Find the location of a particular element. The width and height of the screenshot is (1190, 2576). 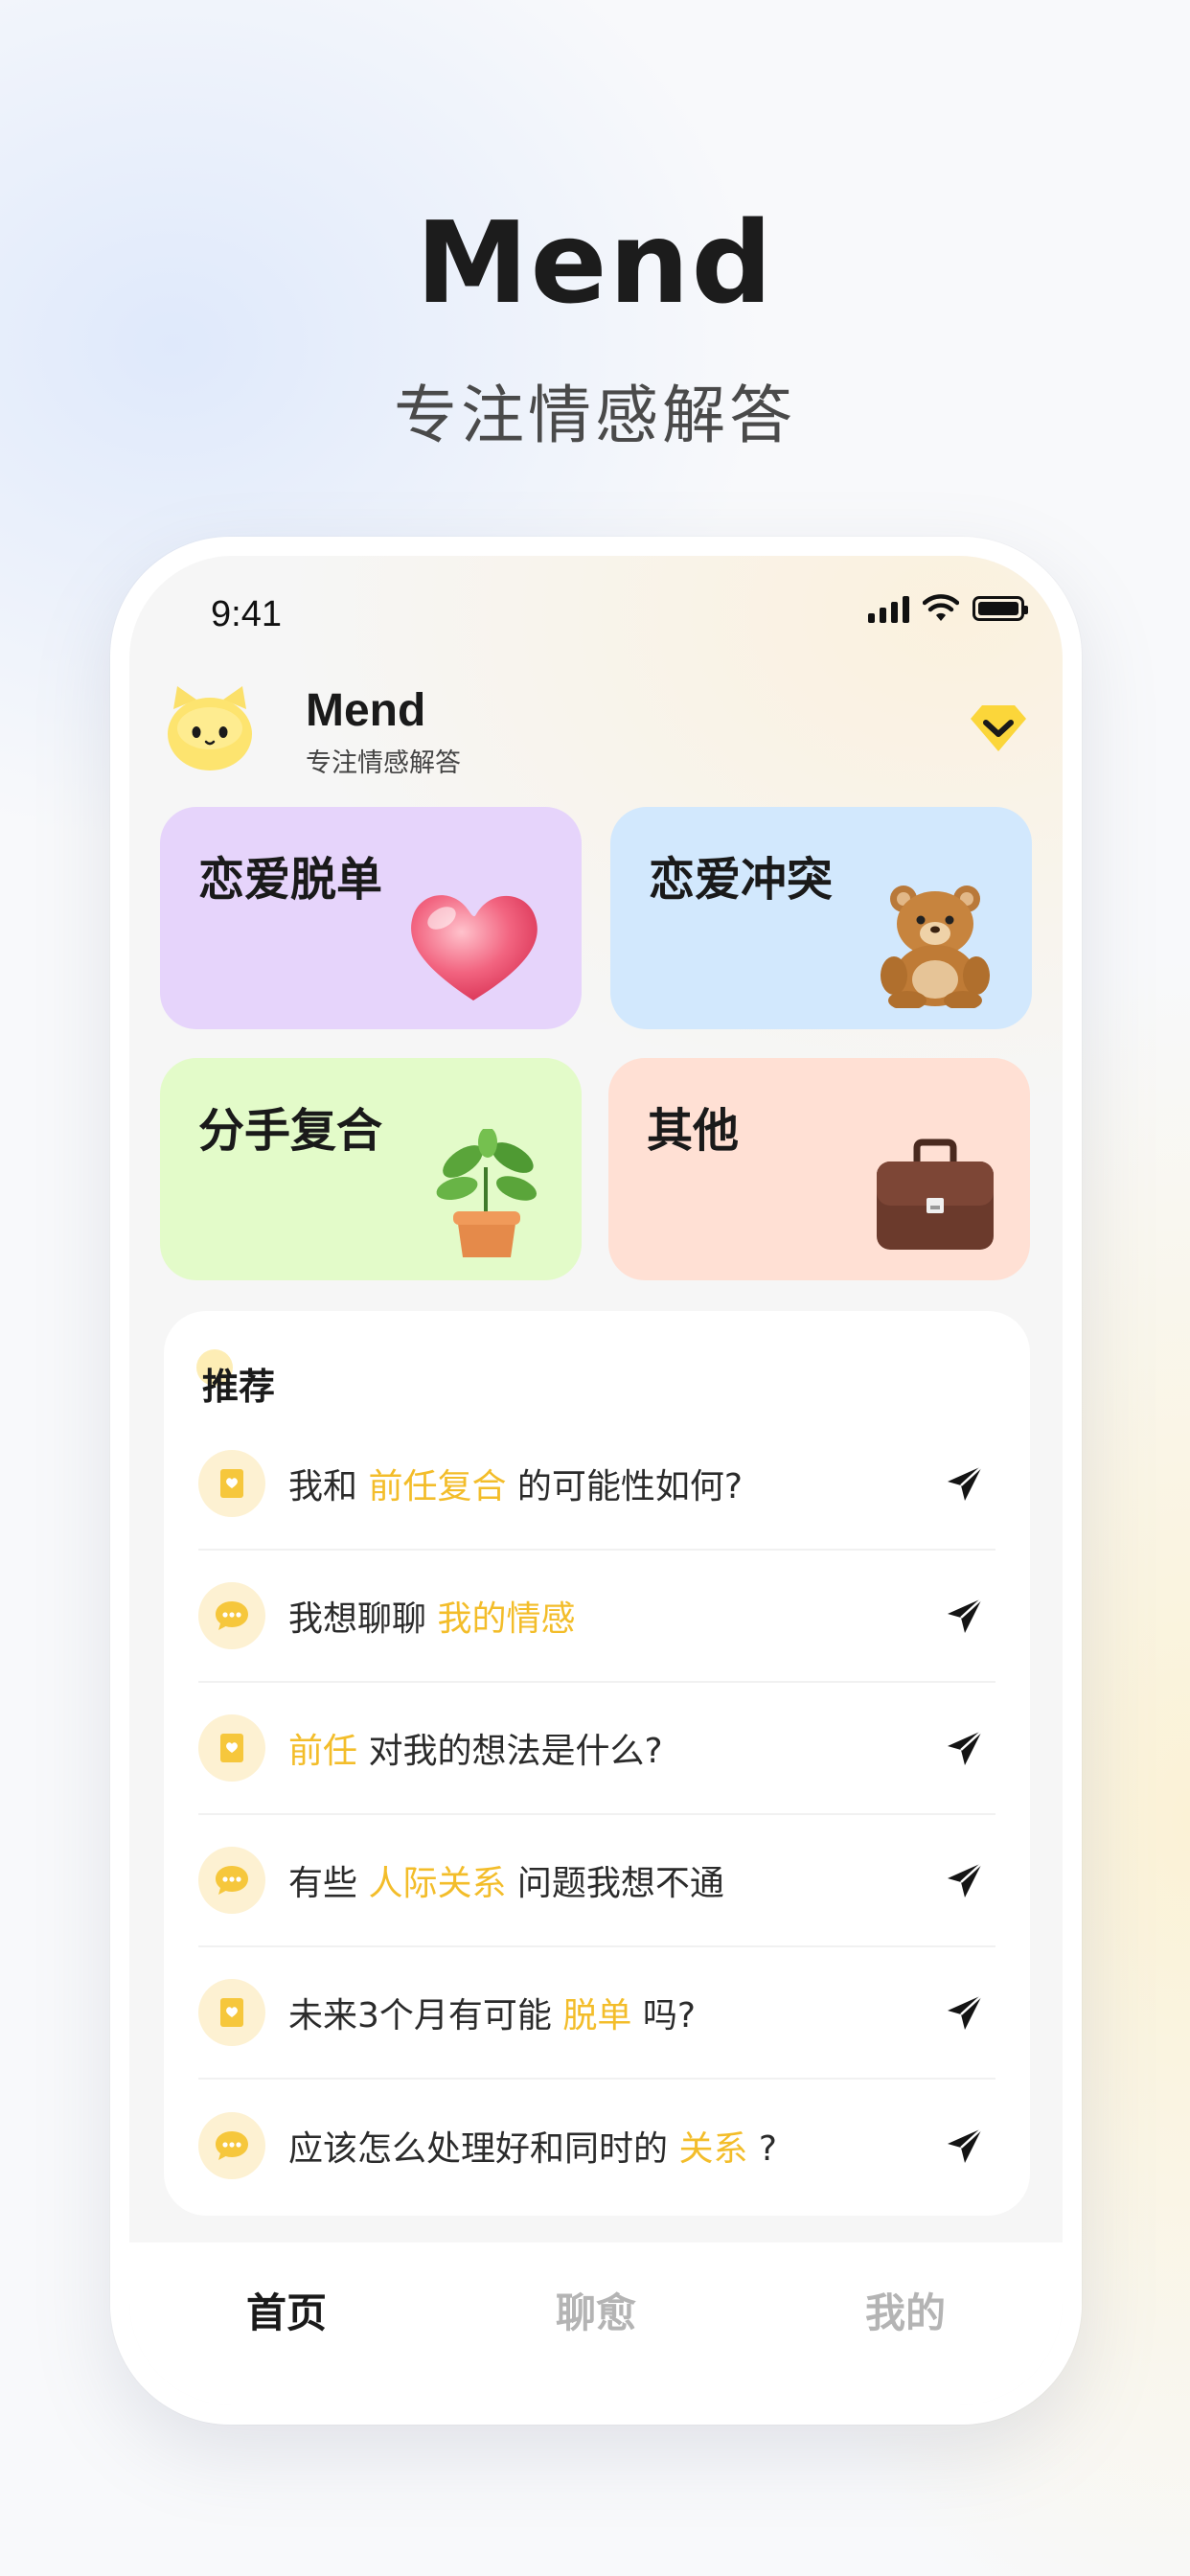

text-suffix: 吗? is located at coordinates (664, 2016).